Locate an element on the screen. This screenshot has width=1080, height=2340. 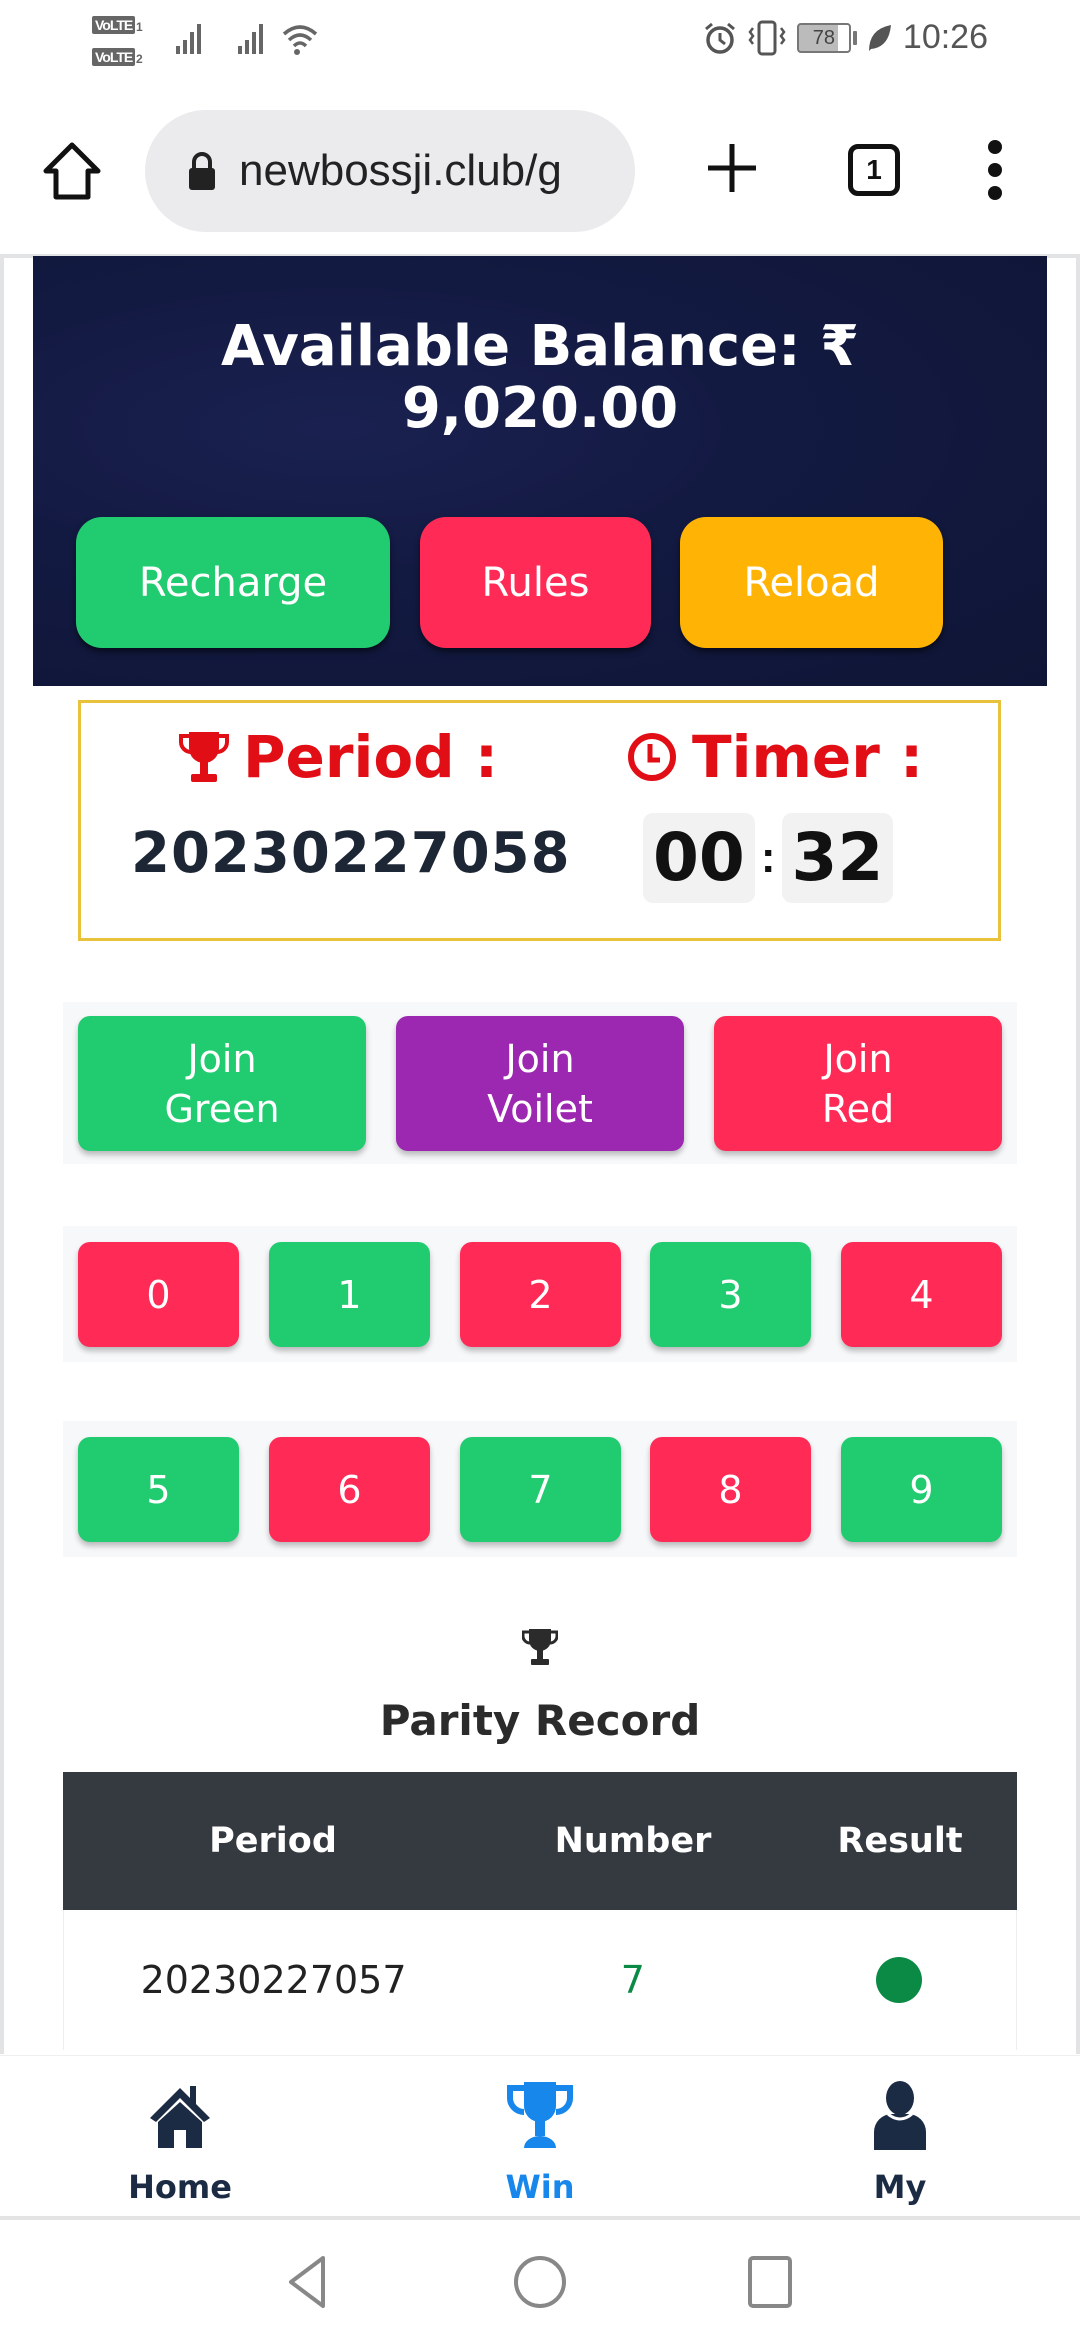
number-button-6: 6 is located at coordinates (349, 1489).